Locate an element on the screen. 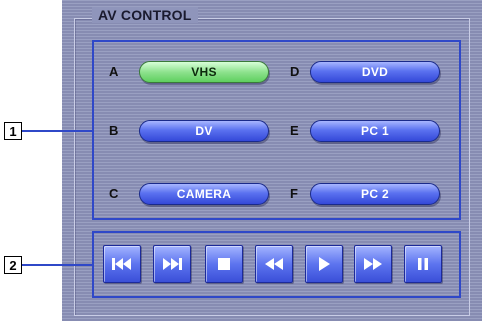 This screenshot has height=321, width=488. stop-button is located at coordinates (224, 264).